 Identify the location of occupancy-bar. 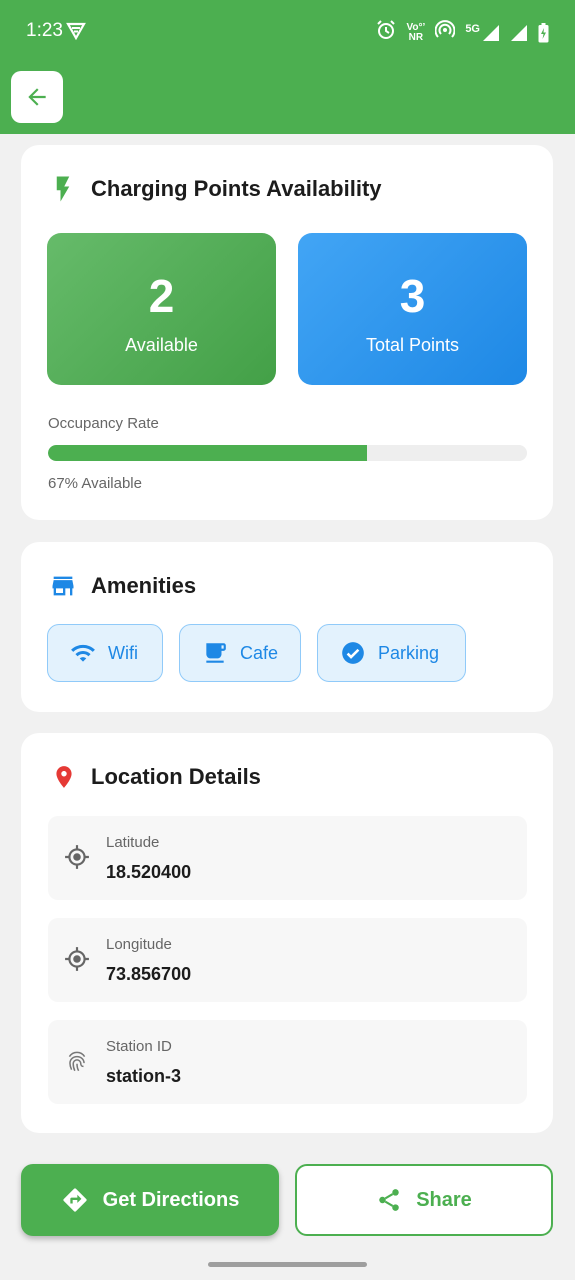
(287, 453).